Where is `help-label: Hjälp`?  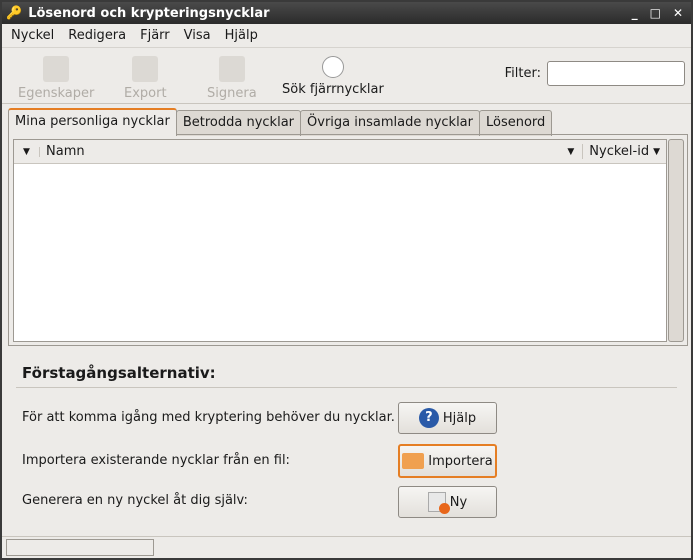
help-label: Hjälp is located at coordinates (459, 418).